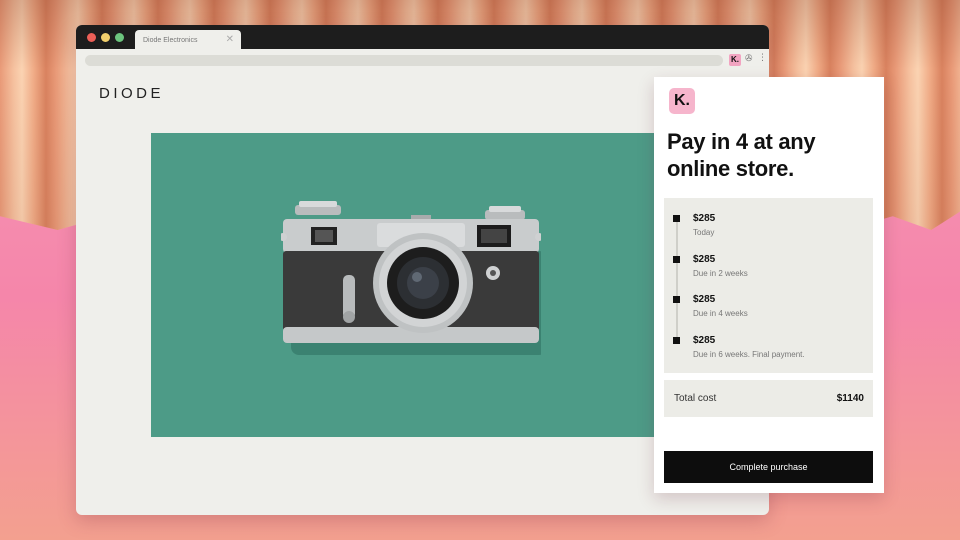 This screenshot has height=540, width=960. I want to click on installment-item: $285 Today, so click(768, 227).